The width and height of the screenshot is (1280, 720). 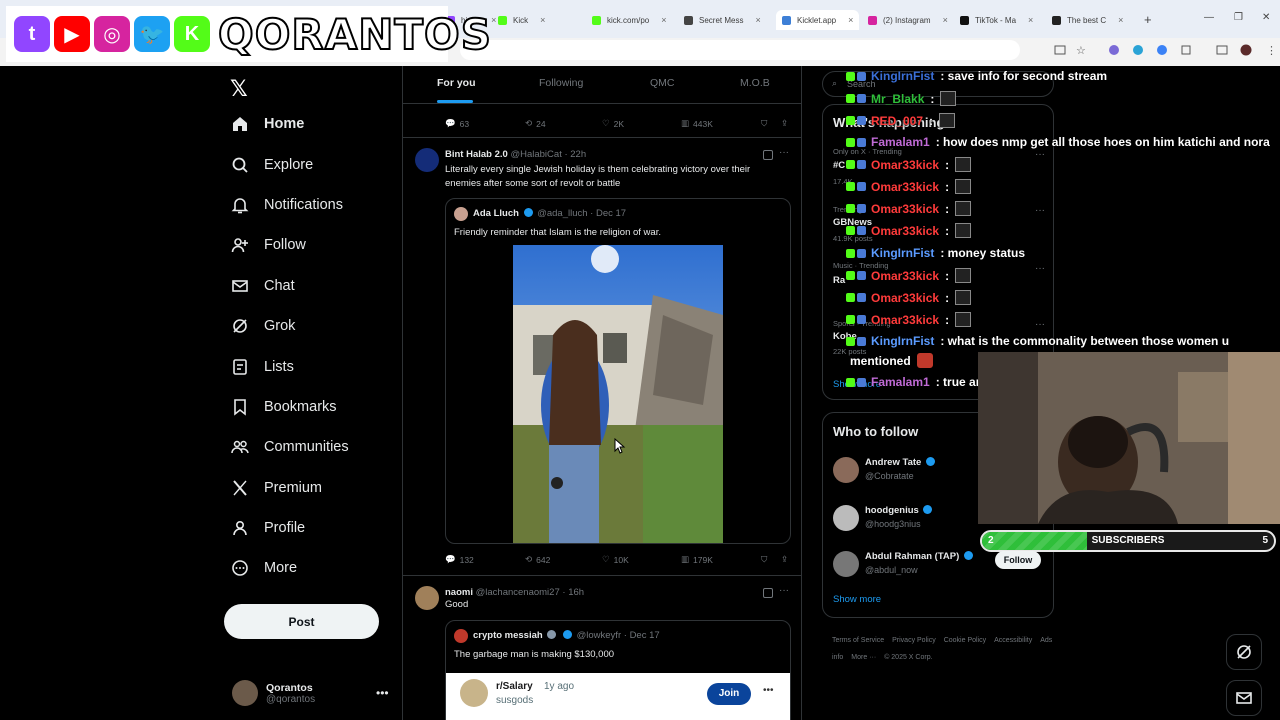 I want to click on sidebar-item-communities: Communities, so click(x=289, y=447).